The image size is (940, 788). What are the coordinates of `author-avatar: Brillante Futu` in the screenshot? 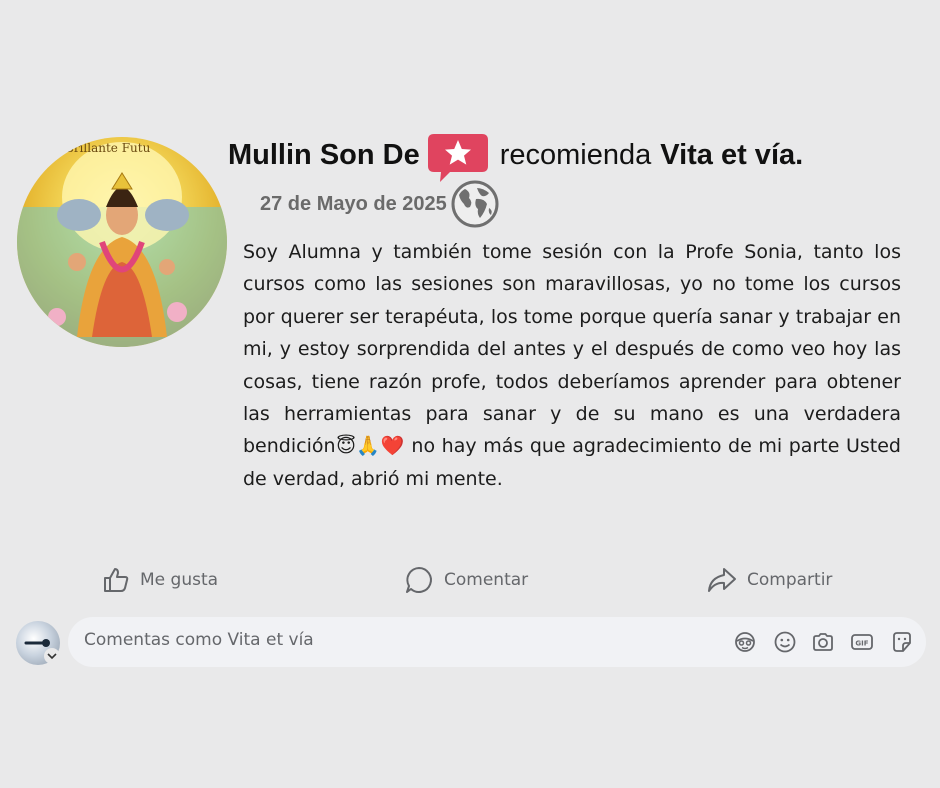 It's located at (122, 242).